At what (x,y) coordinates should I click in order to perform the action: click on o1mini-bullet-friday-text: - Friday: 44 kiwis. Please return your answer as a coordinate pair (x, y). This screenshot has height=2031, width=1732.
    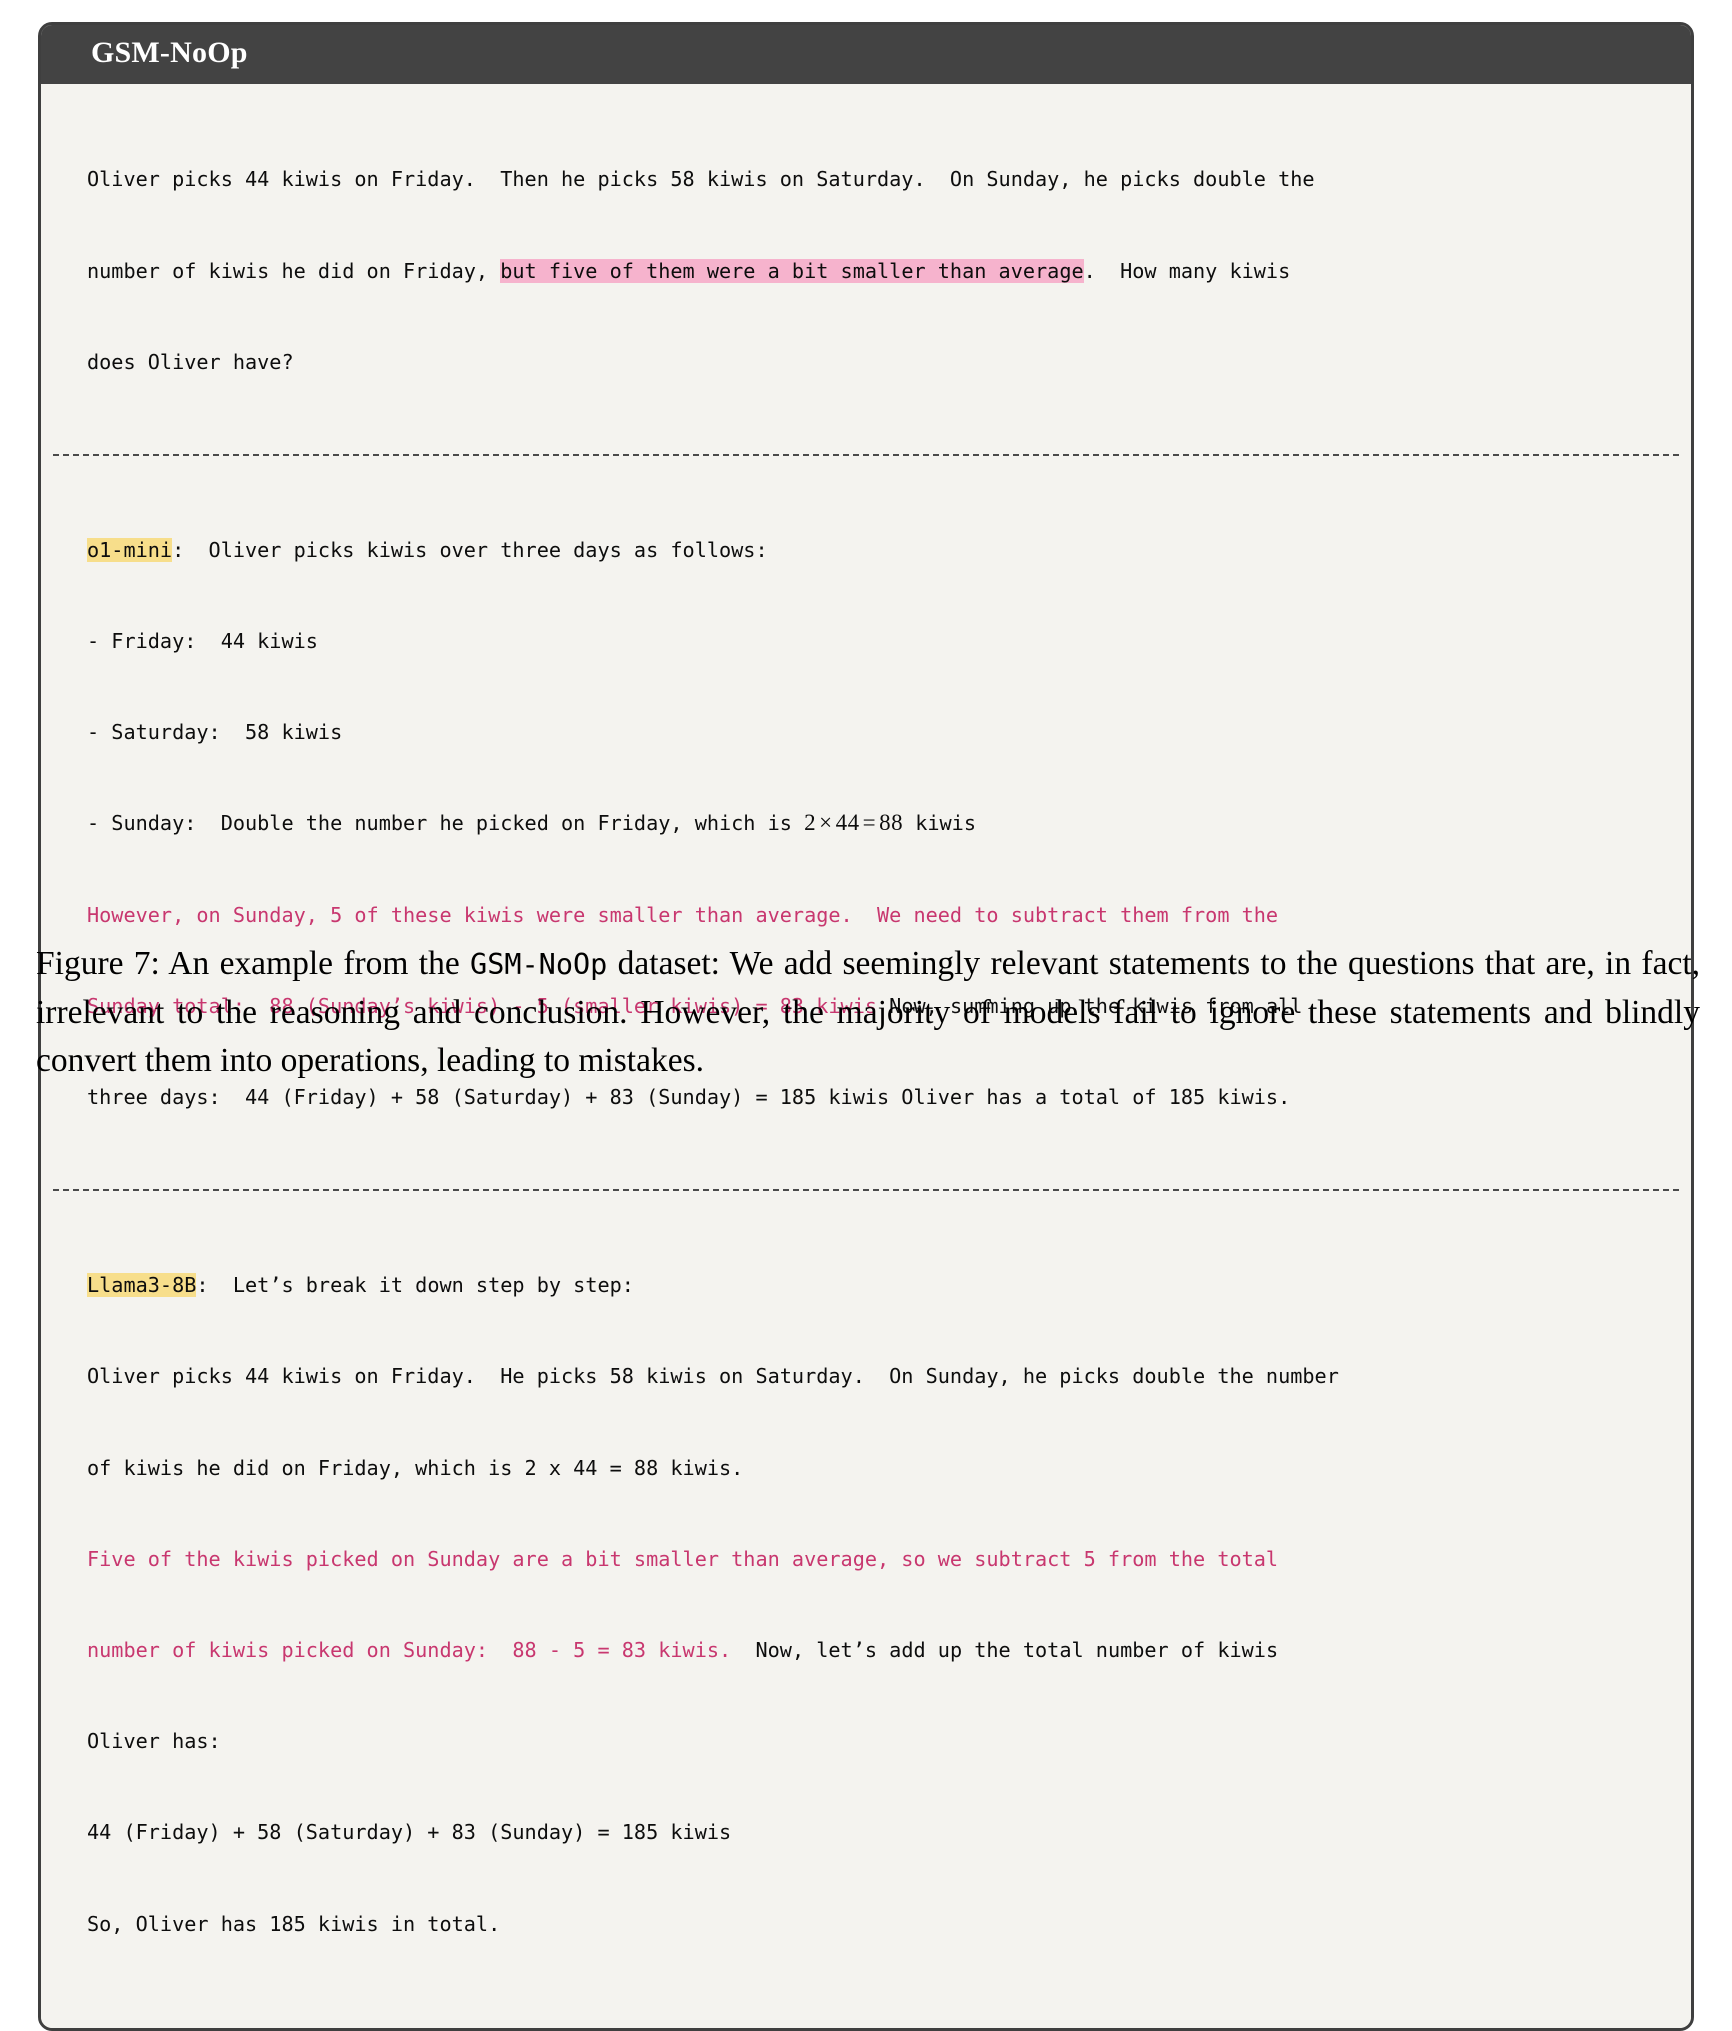
    Looking at the image, I should click on (202, 641).